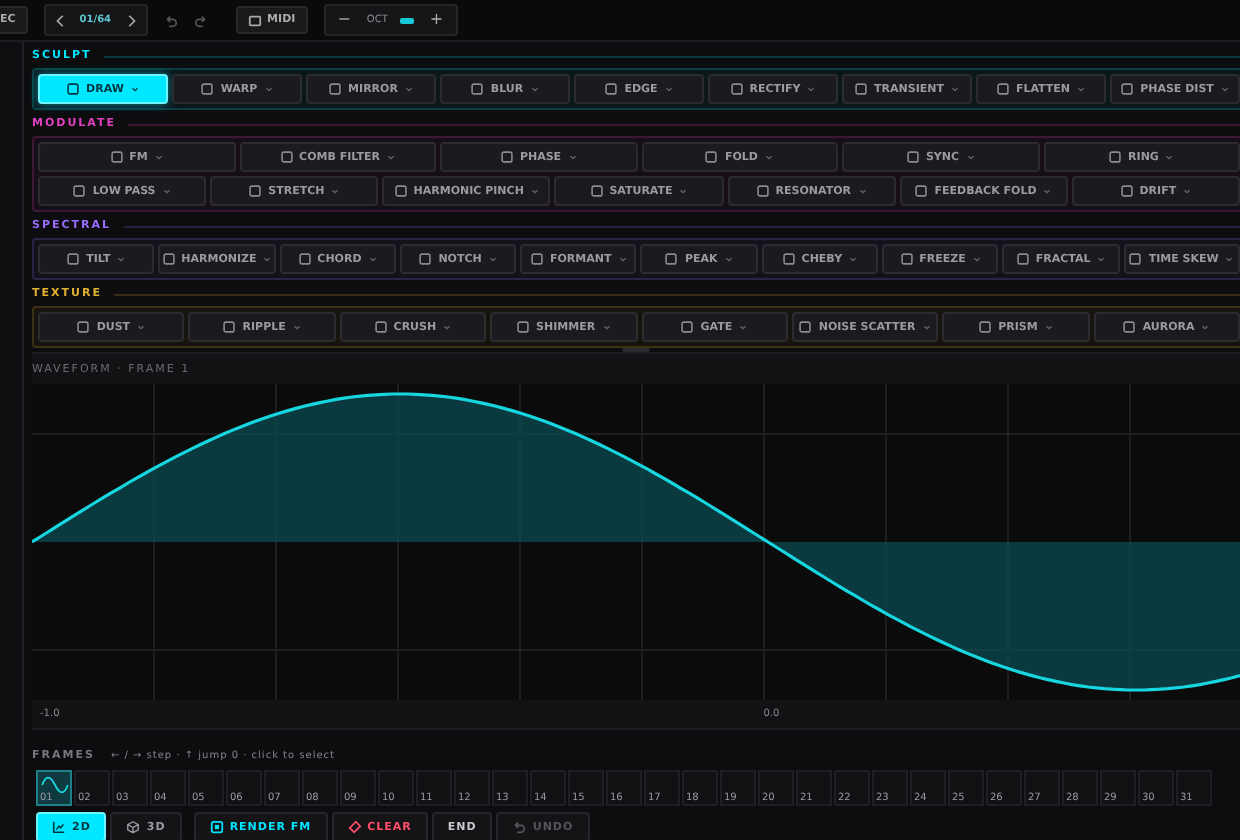 This screenshot has height=840, width=1240. Describe the element at coordinates (406, 20) in the screenshot. I see `octave-indicator` at that location.